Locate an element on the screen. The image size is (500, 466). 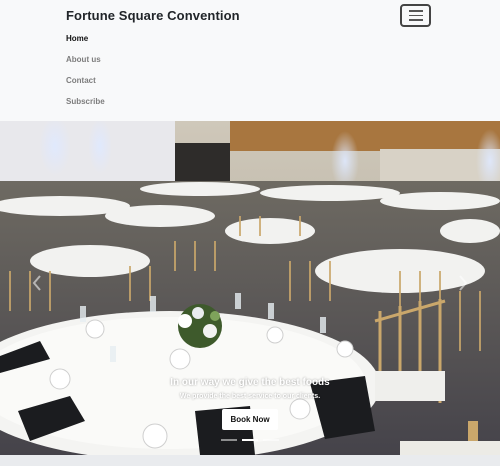
carousel-prev-button is located at coordinates (37, 283).